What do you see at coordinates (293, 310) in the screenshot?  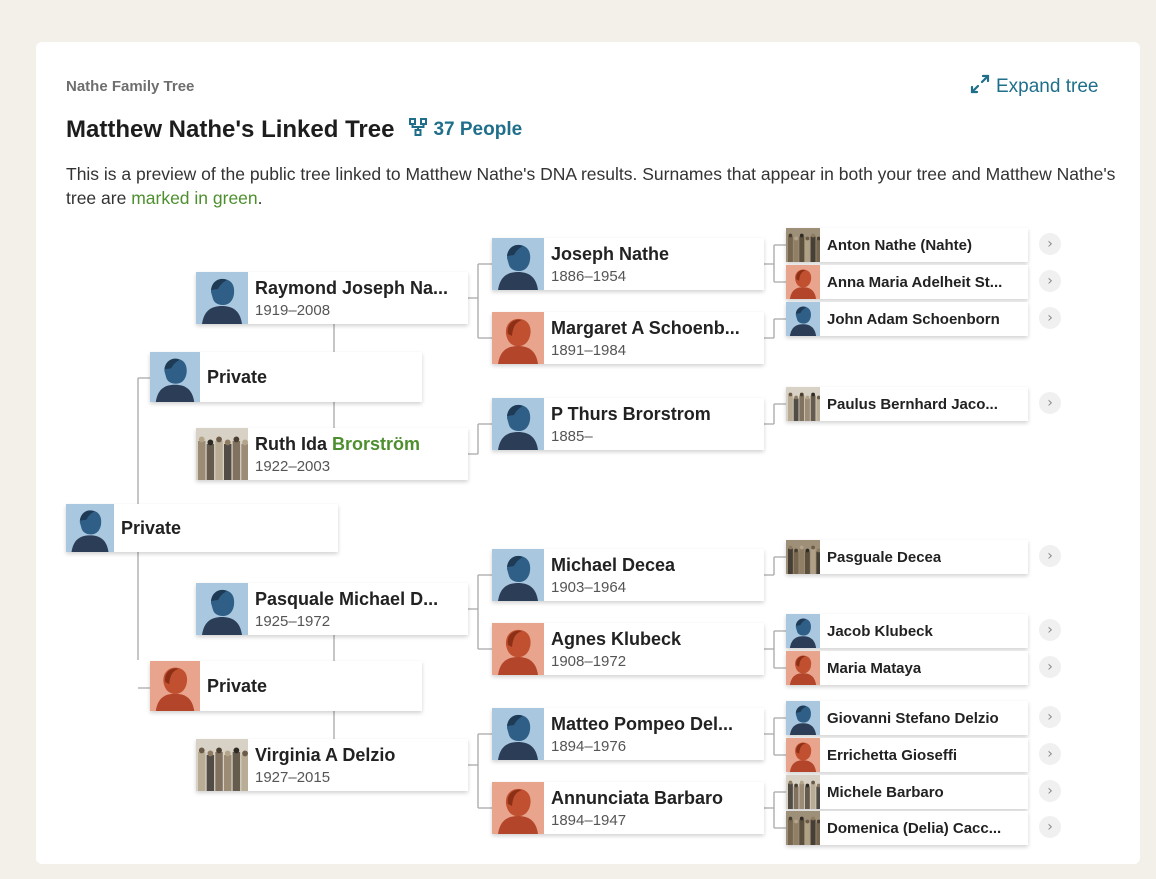 I see `person-dates: 1919–2008` at bounding box center [293, 310].